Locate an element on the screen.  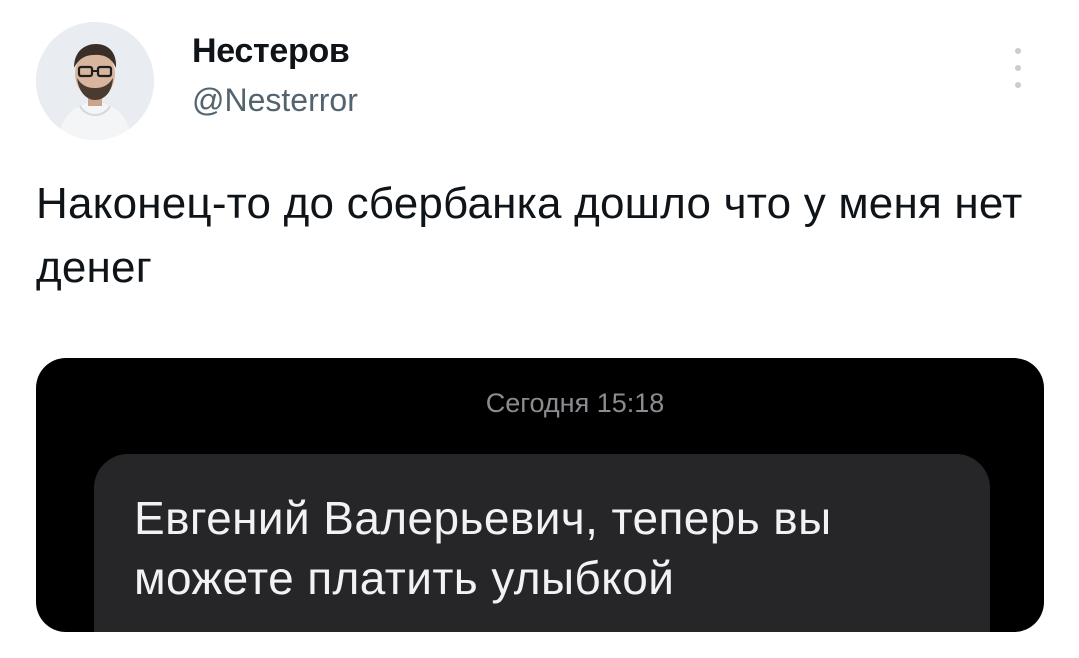
more-vertical-icon is located at coordinates (1018, 51).